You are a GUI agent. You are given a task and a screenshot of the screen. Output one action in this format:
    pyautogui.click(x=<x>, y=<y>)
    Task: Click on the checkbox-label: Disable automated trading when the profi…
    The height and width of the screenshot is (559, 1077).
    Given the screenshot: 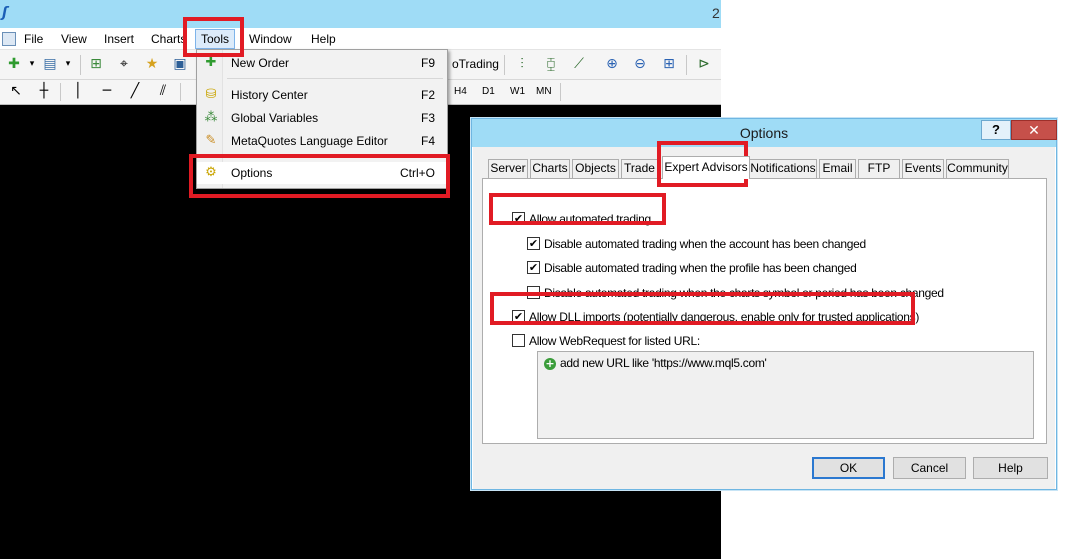 What is the action you would take?
    pyautogui.click(x=700, y=268)
    